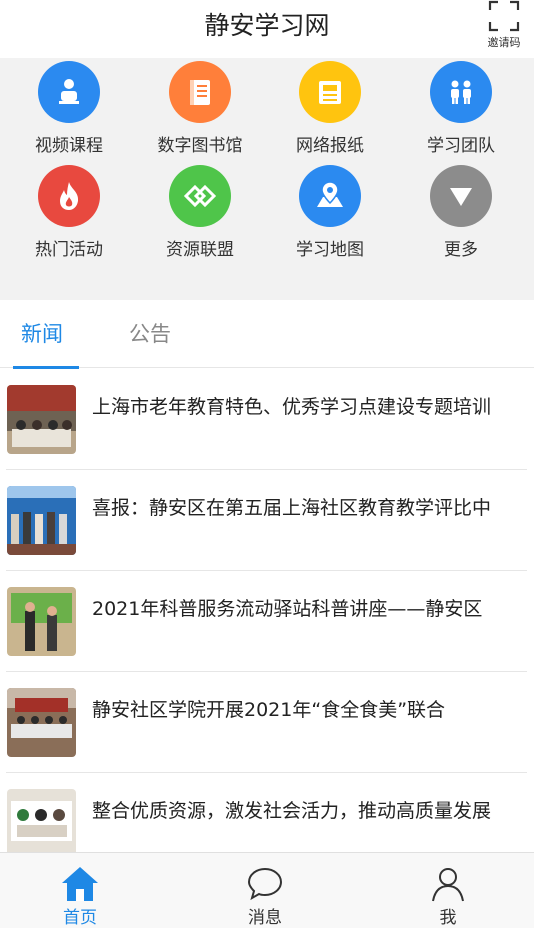 This screenshot has width=534, height=928. Describe the element at coordinates (292, 811) in the screenshot. I see `news-title: 整合优质资源，激发社会活力，推动高质量发展` at that location.